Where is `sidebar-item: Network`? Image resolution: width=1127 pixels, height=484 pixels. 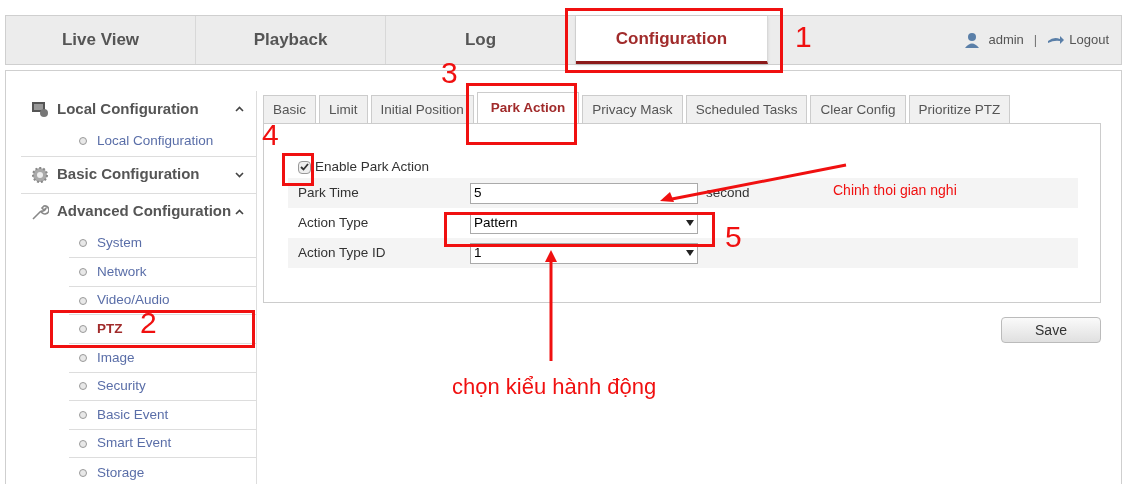
sidebar-item: Network is located at coordinates (108, 272).